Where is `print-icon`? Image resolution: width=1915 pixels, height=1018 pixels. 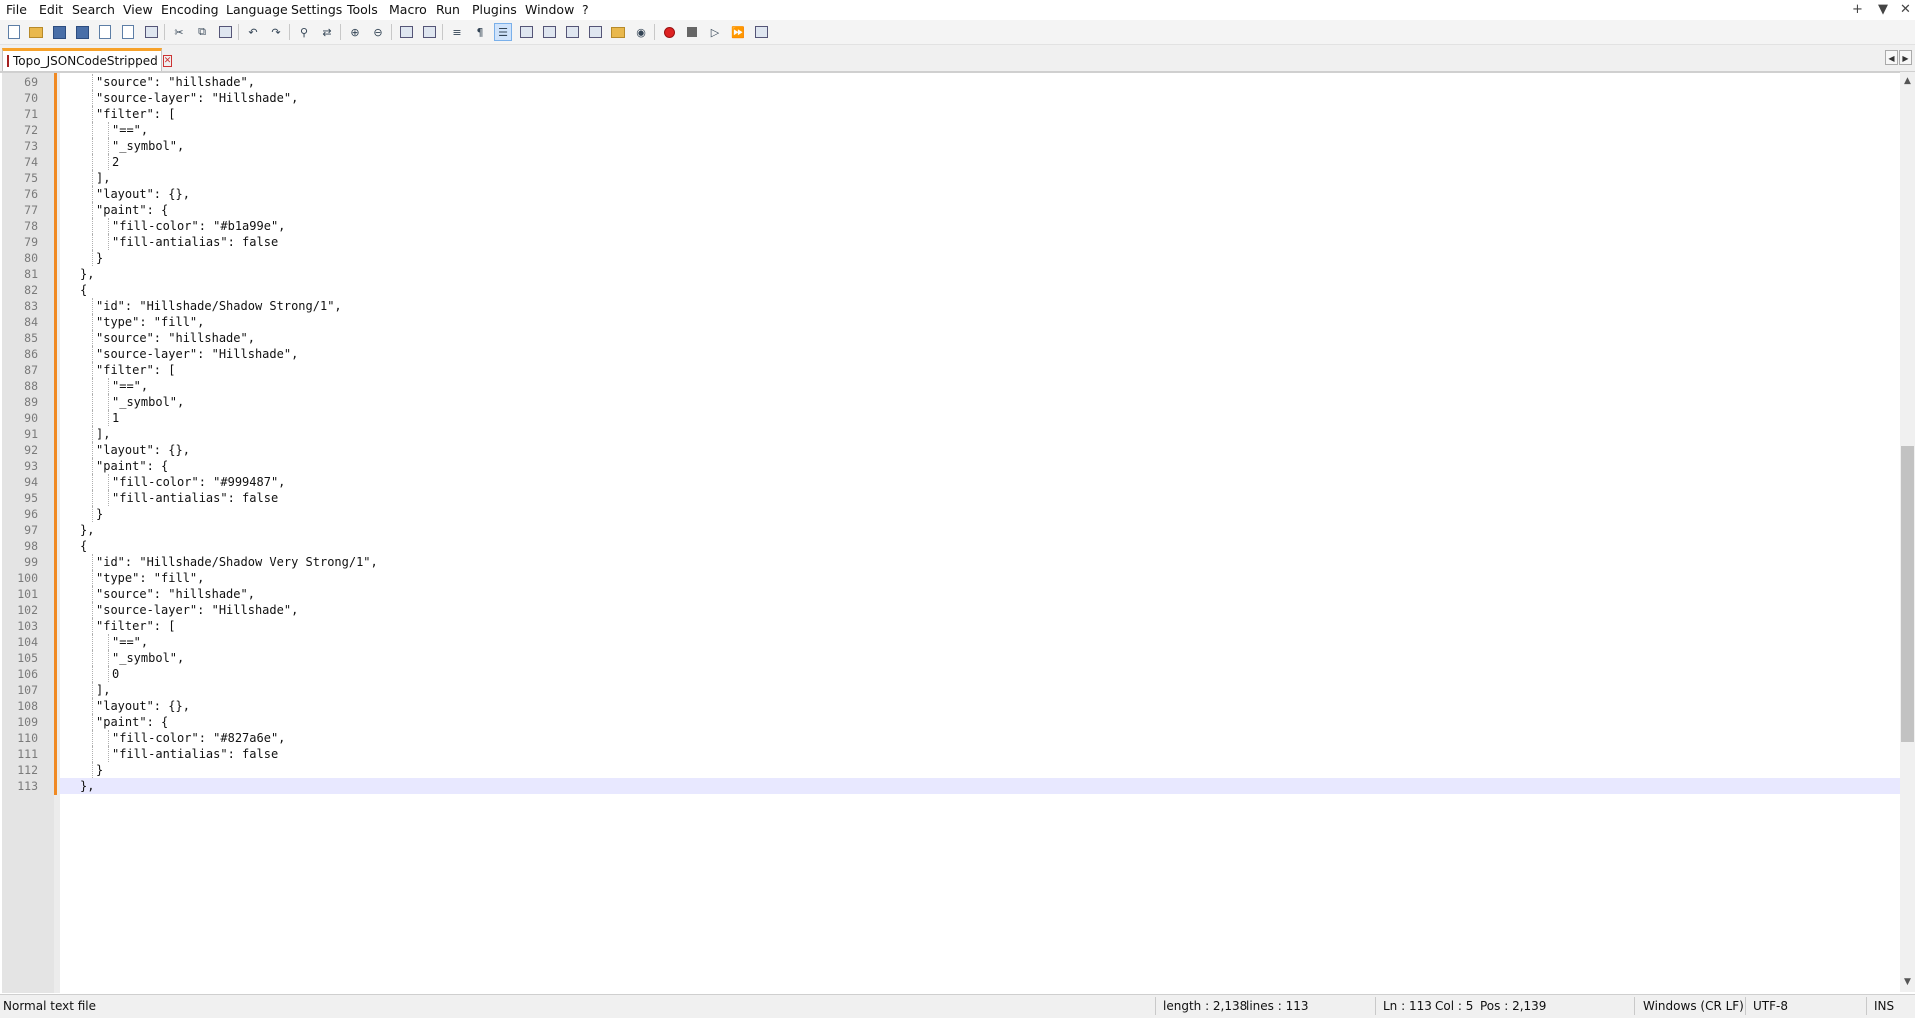 print-icon is located at coordinates (151, 32).